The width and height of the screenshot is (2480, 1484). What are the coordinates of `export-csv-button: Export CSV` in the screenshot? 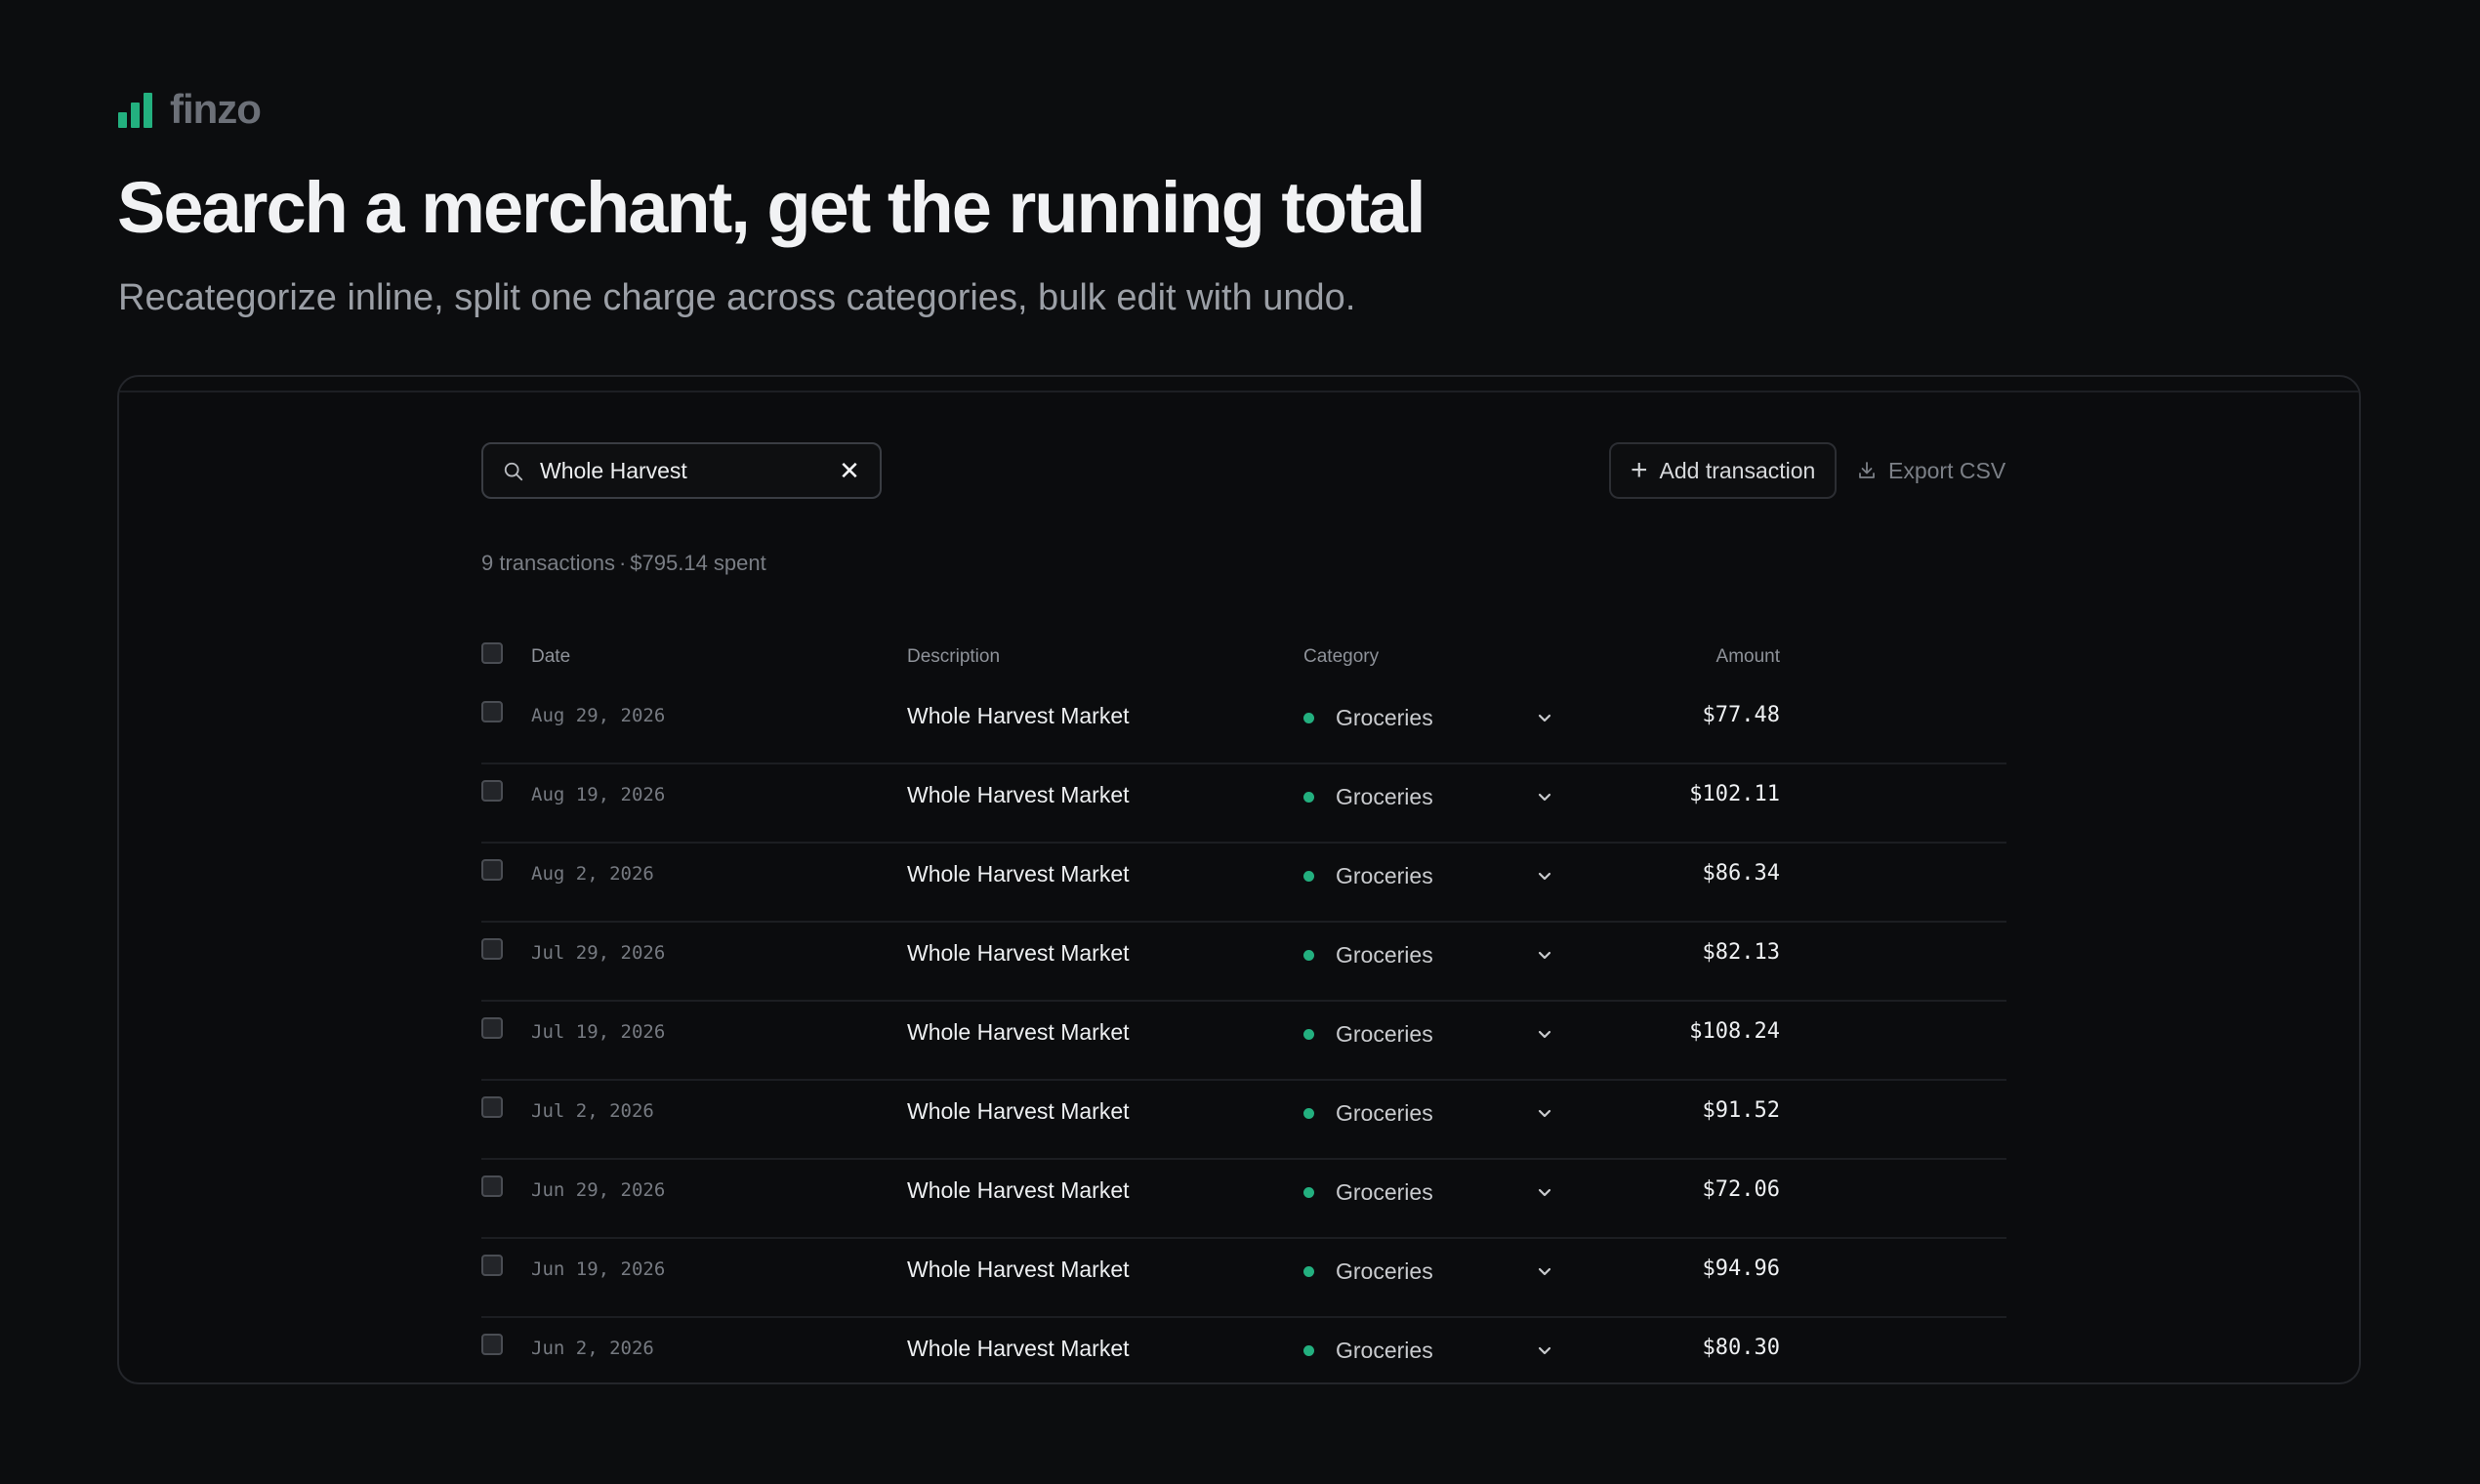 It's located at (1931, 471).